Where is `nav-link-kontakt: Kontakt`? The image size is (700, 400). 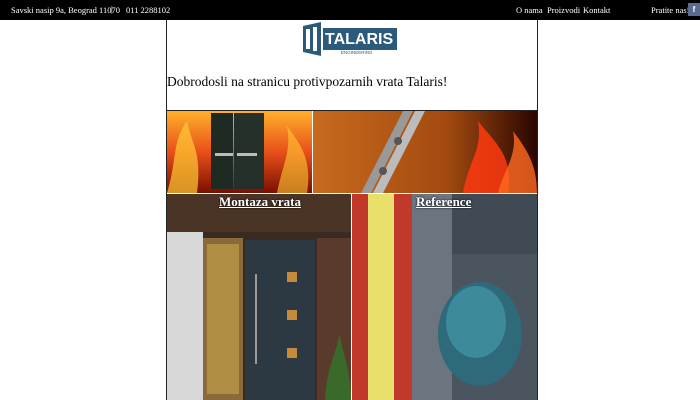
nav-link-kontakt: Kontakt is located at coordinates (596, 10).